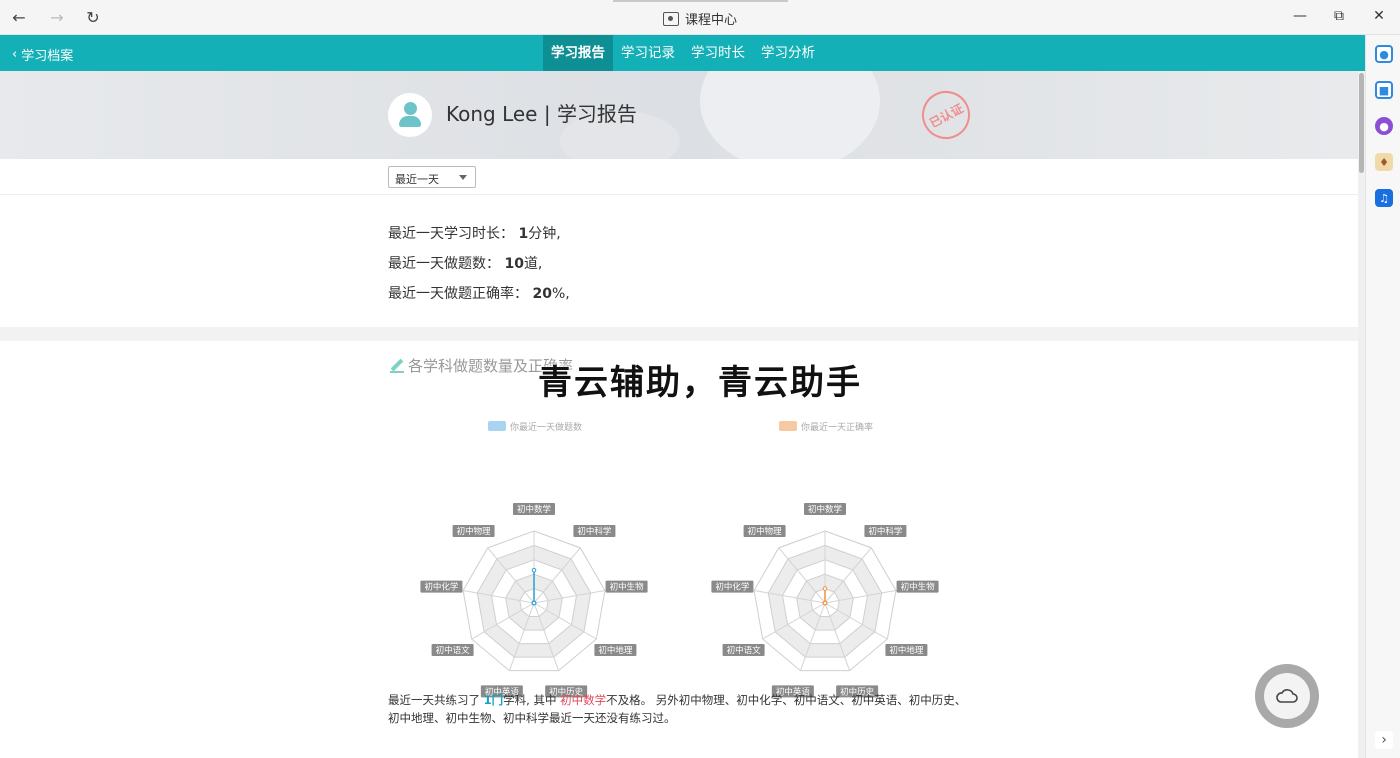 This screenshot has height=758, width=1400. I want to click on back-link: ‹ 学习档案, so click(42, 54).